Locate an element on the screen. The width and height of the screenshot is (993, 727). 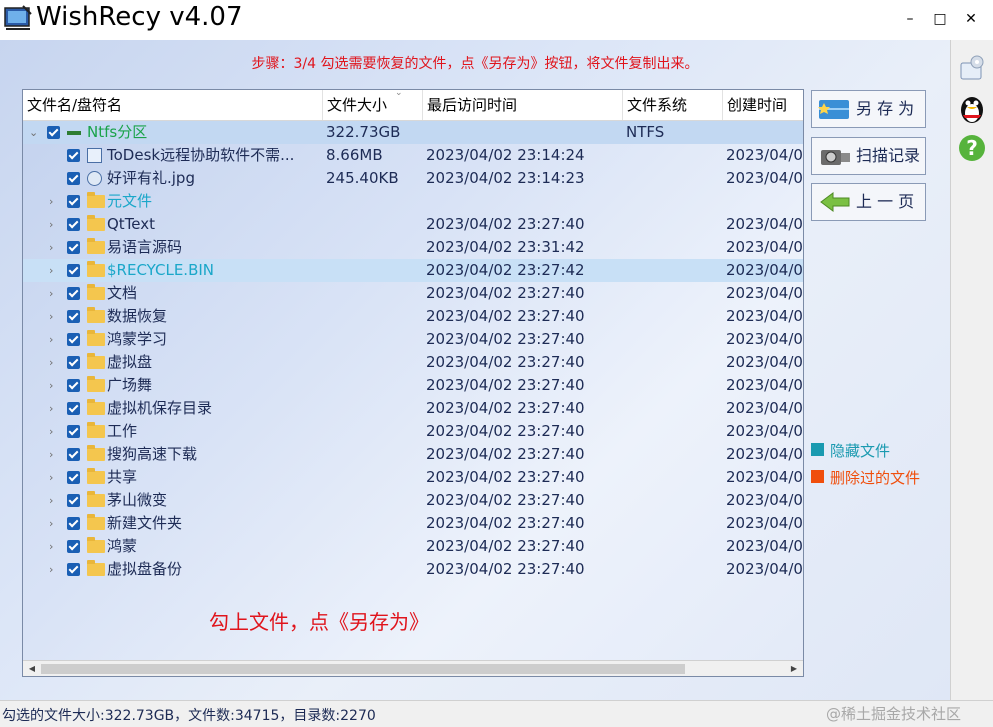
row-size: 245.40KB is located at coordinates (362, 178).